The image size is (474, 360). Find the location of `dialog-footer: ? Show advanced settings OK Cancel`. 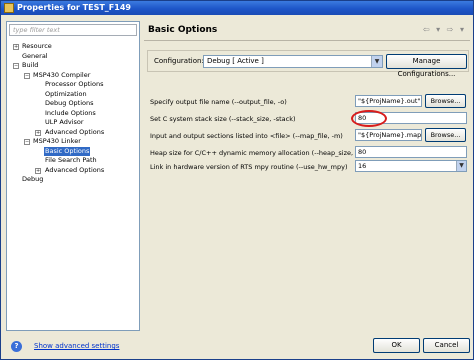

dialog-footer: ? Show advanced settings OK Cancel is located at coordinates (237, 346).